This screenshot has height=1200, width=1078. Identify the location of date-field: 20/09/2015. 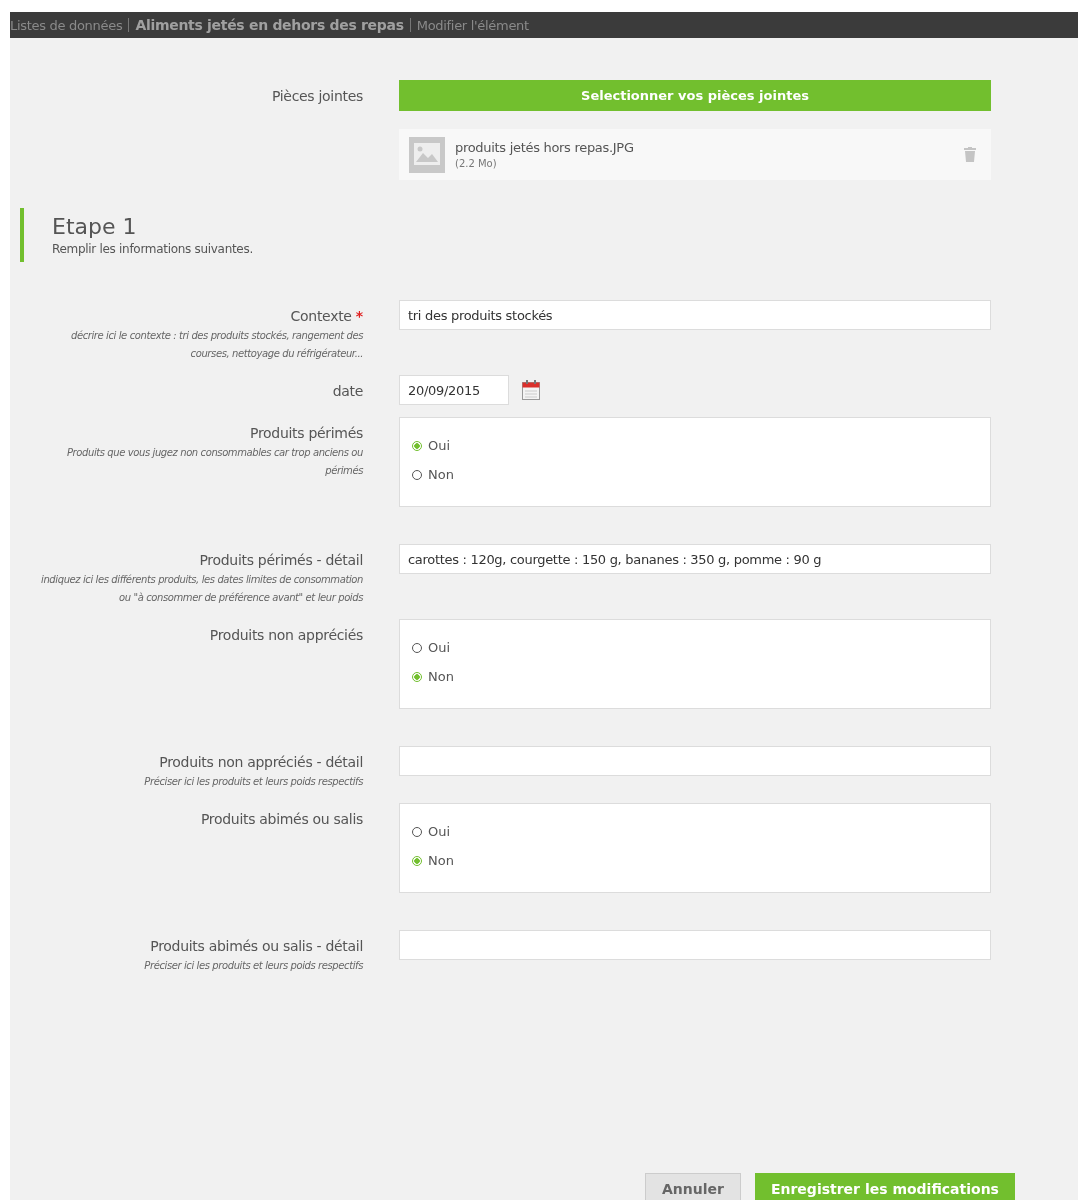
(454, 390).